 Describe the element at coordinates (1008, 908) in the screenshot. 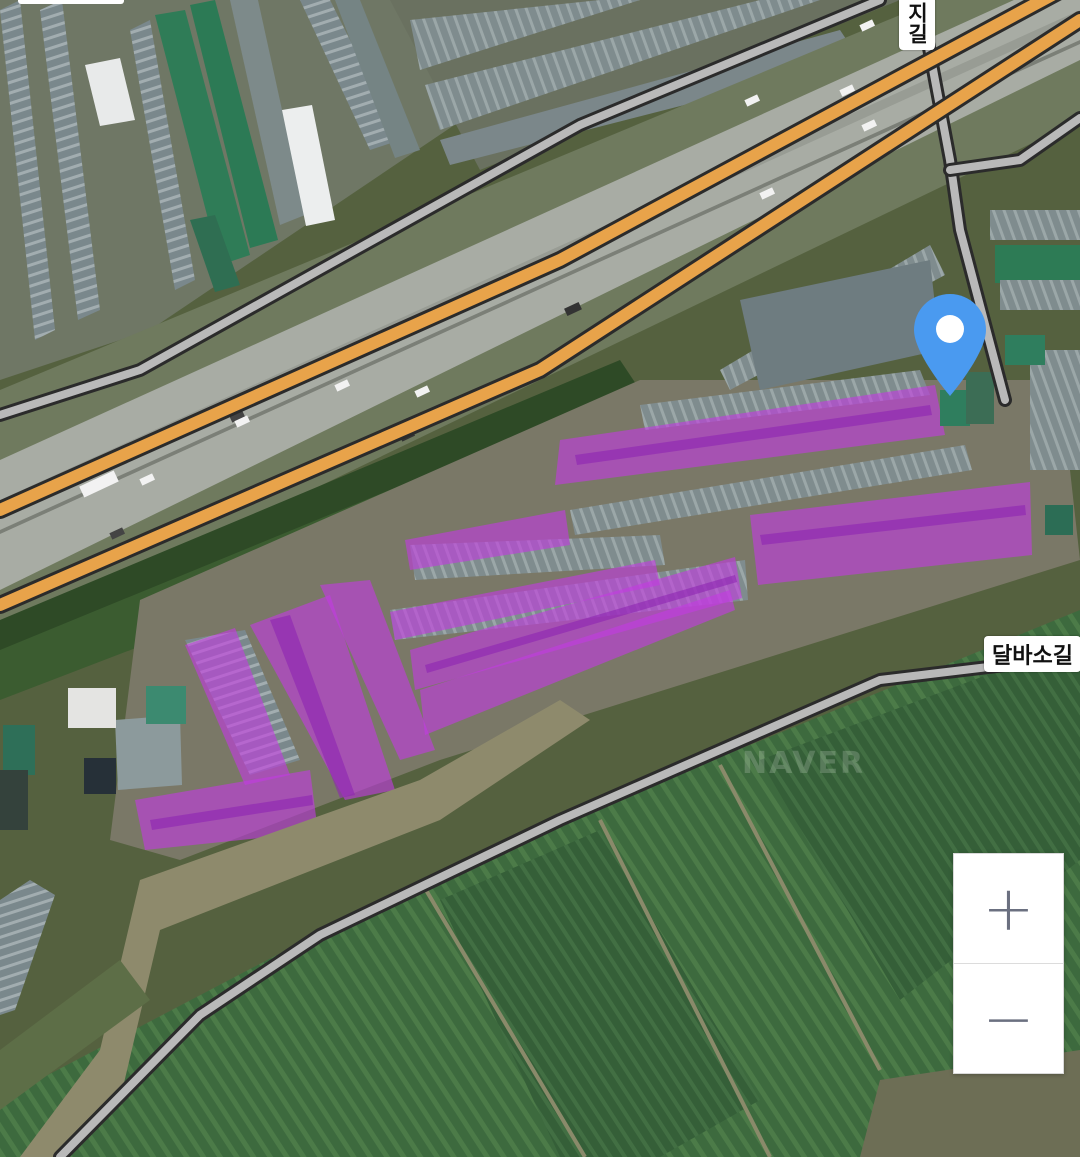

I see `zoom-in-button: +` at that location.